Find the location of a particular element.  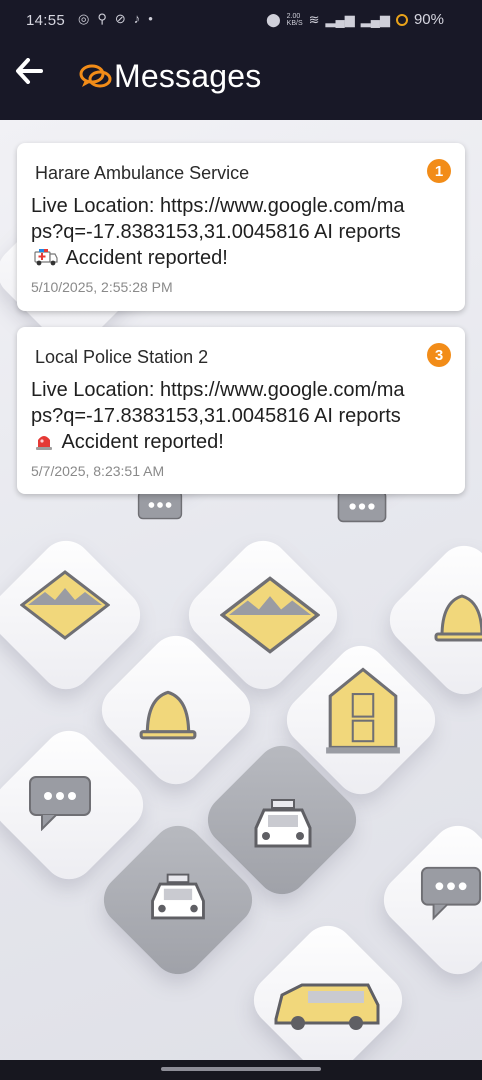

van-icon is located at coordinates (327, 1006).